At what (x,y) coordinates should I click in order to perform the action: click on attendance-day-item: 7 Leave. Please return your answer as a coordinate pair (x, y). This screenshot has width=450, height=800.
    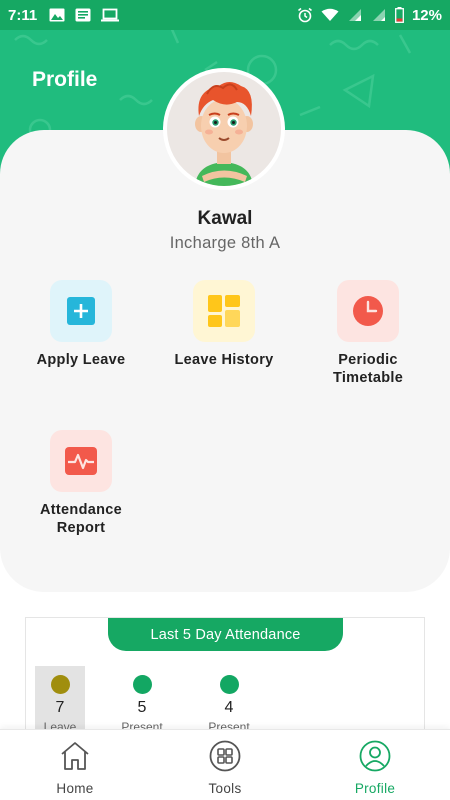
    Looking at the image, I should click on (60, 701).